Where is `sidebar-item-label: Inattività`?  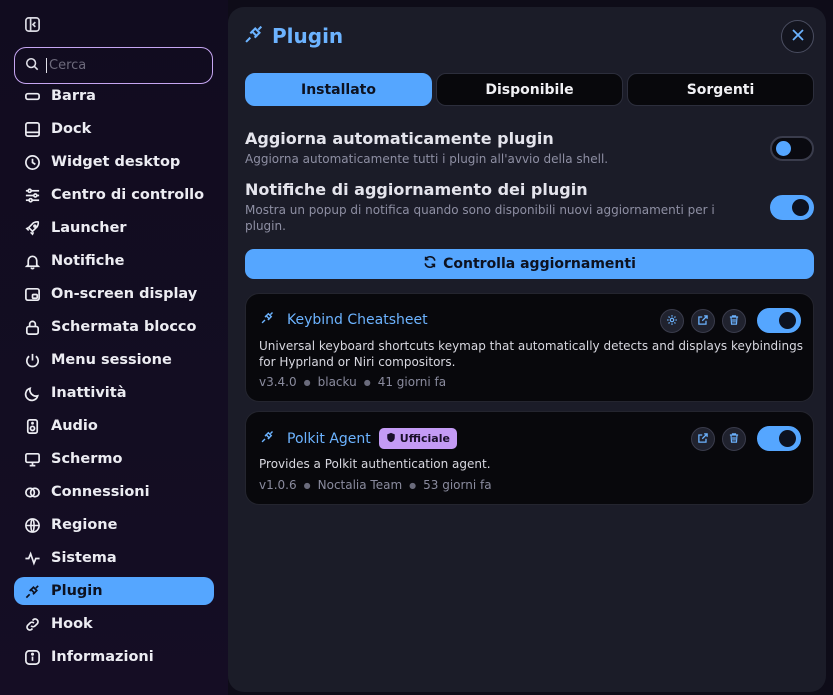
sidebar-item-label: Inattività is located at coordinates (89, 393).